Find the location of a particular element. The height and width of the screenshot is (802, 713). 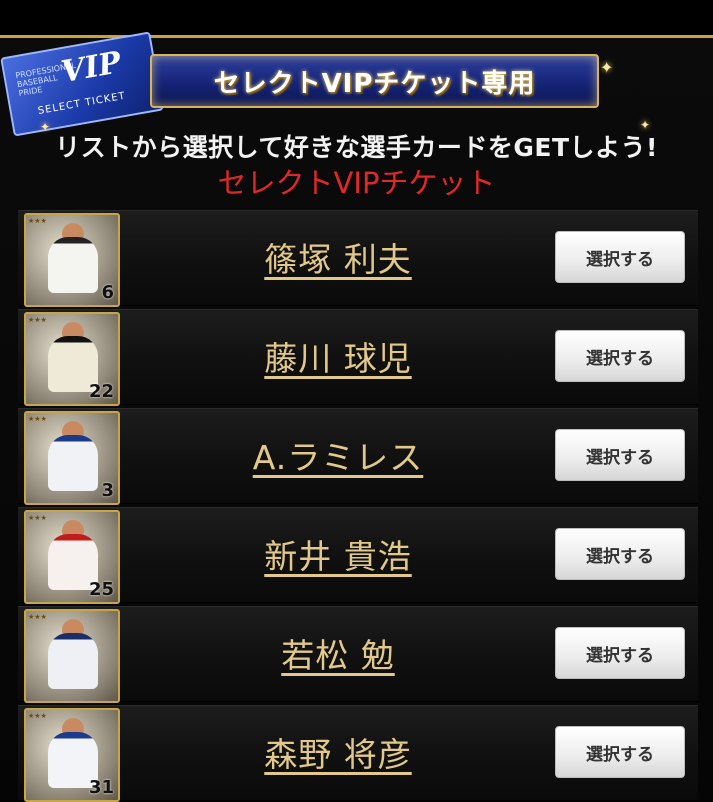

player-name-link: 篠塚 利夫 is located at coordinates (338, 257).